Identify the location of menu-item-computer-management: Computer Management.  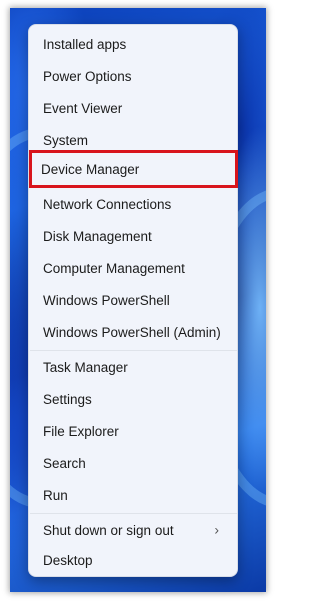
(133, 268).